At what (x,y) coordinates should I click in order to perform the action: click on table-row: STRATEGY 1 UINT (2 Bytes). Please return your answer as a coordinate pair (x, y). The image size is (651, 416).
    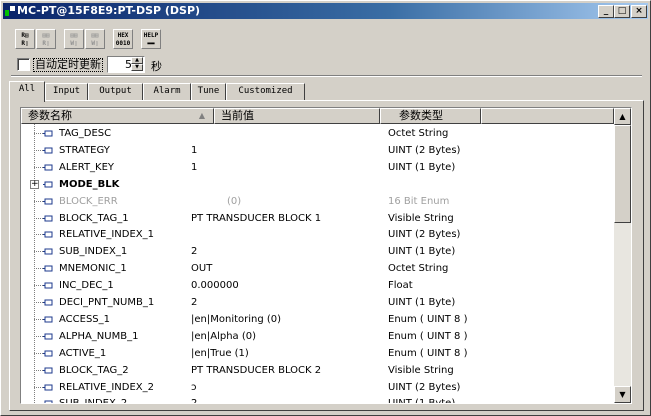
    Looking at the image, I should click on (317, 150).